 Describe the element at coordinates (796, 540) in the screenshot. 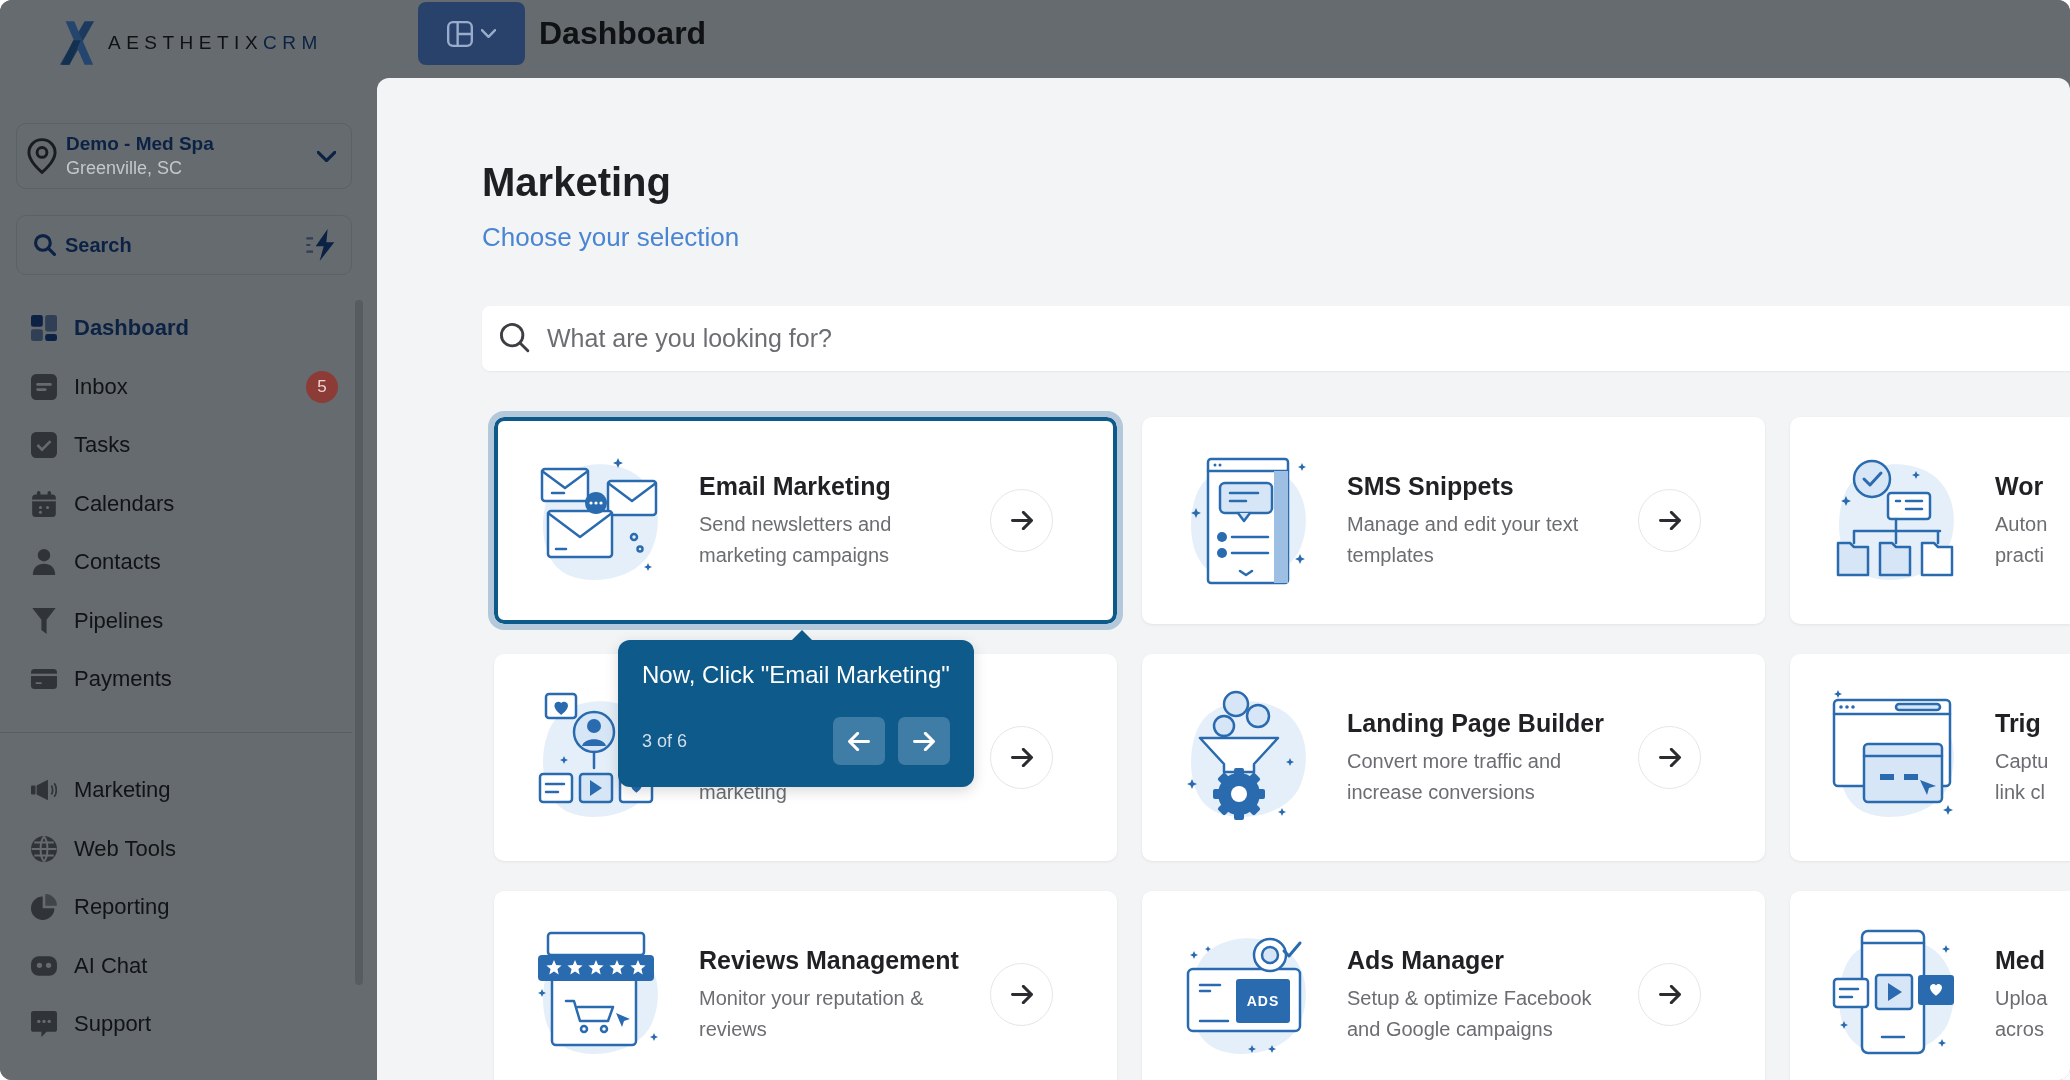

I see `card-description: Send newsletters and marketing campaigns` at that location.